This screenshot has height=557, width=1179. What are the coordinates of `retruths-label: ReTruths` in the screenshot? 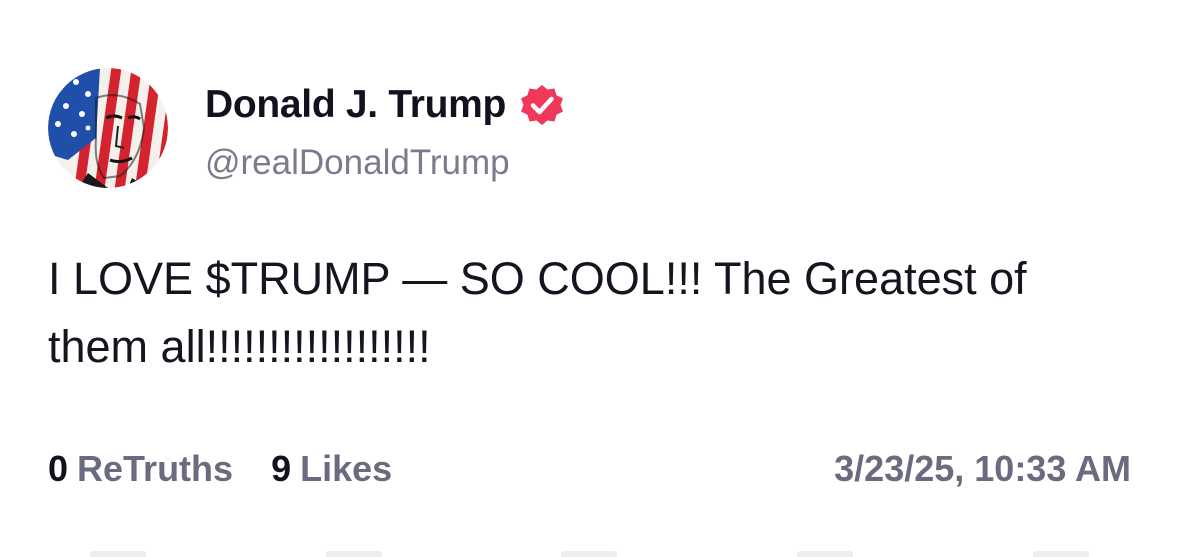 It's located at (155, 468).